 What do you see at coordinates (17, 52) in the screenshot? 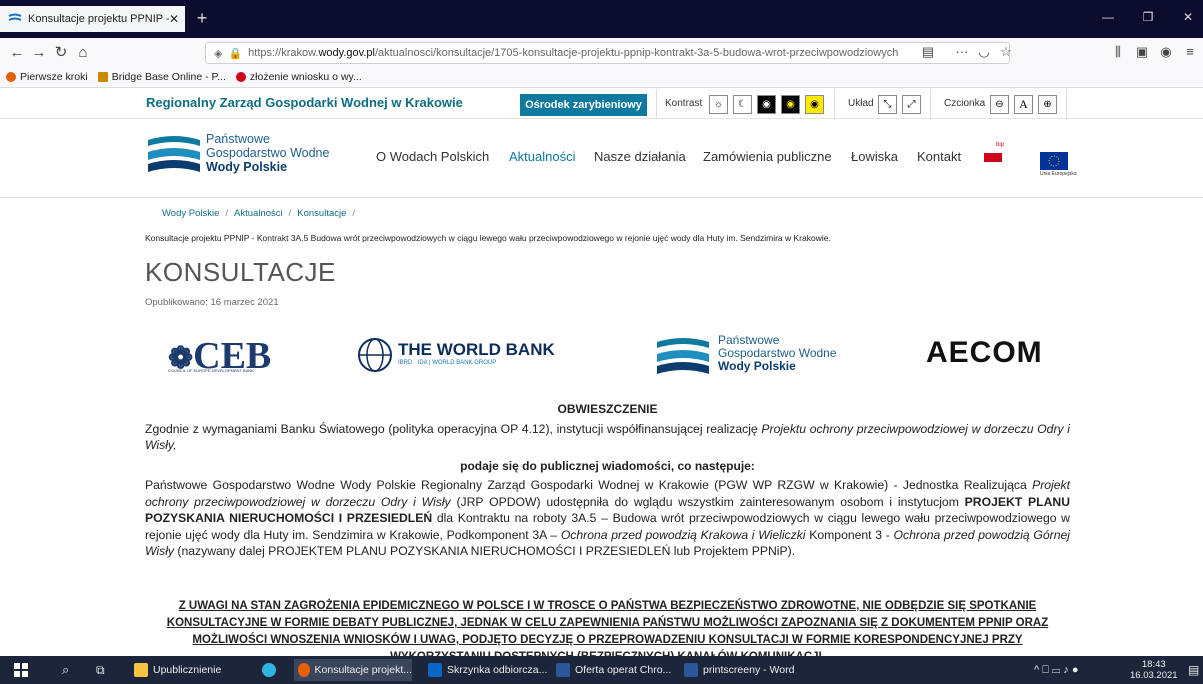
I see `back-icon: ←` at bounding box center [17, 52].